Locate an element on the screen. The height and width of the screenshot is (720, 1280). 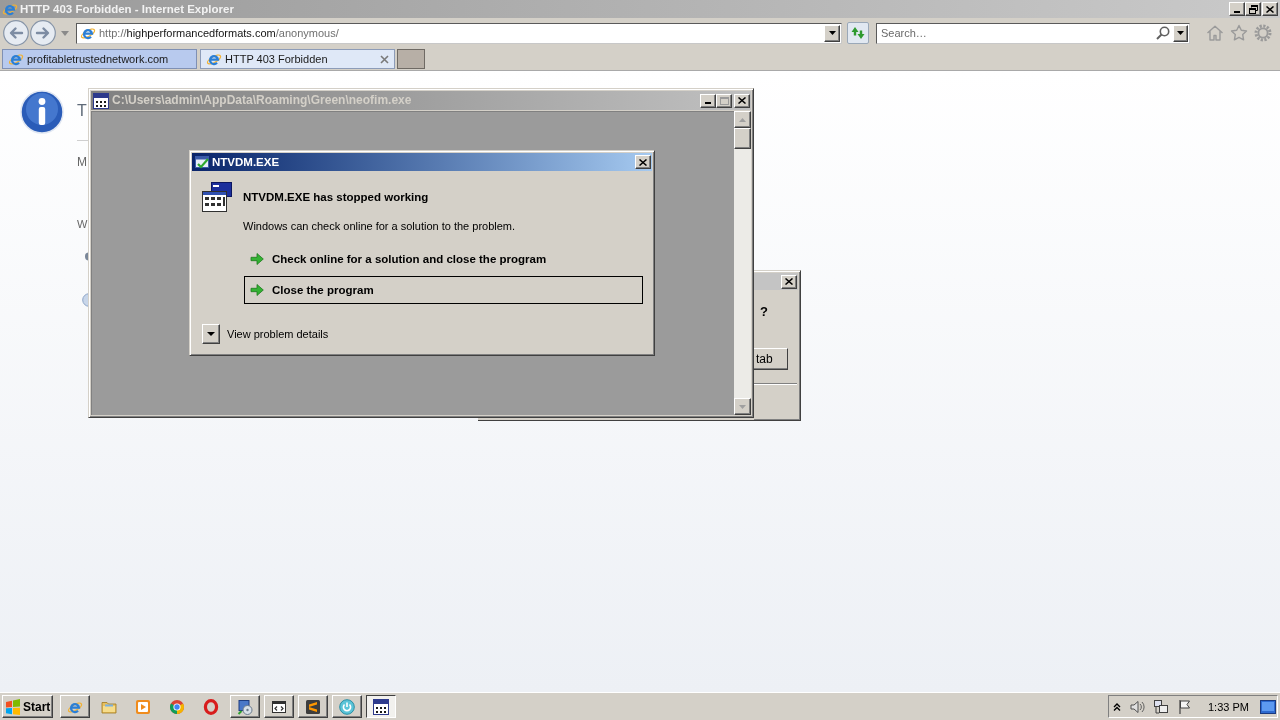
restore-button is located at coordinates (1253, 9).